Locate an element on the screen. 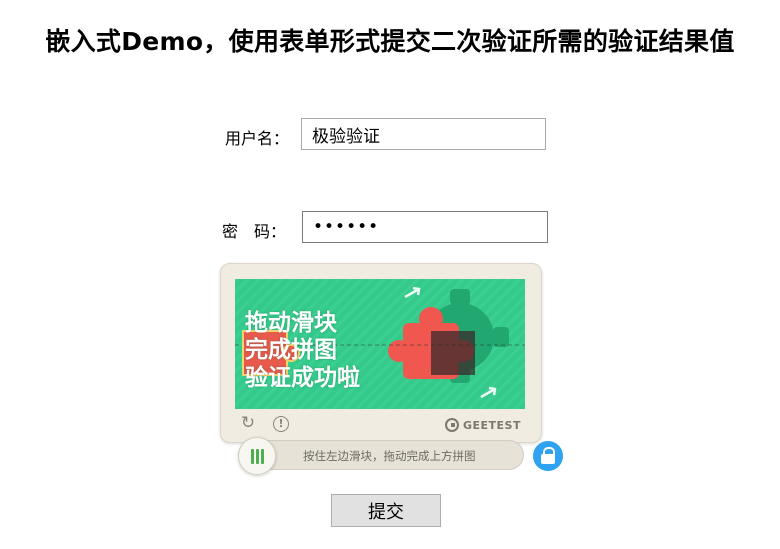 The width and height of the screenshot is (780, 549). slider-handle is located at coordinates (257, 456).